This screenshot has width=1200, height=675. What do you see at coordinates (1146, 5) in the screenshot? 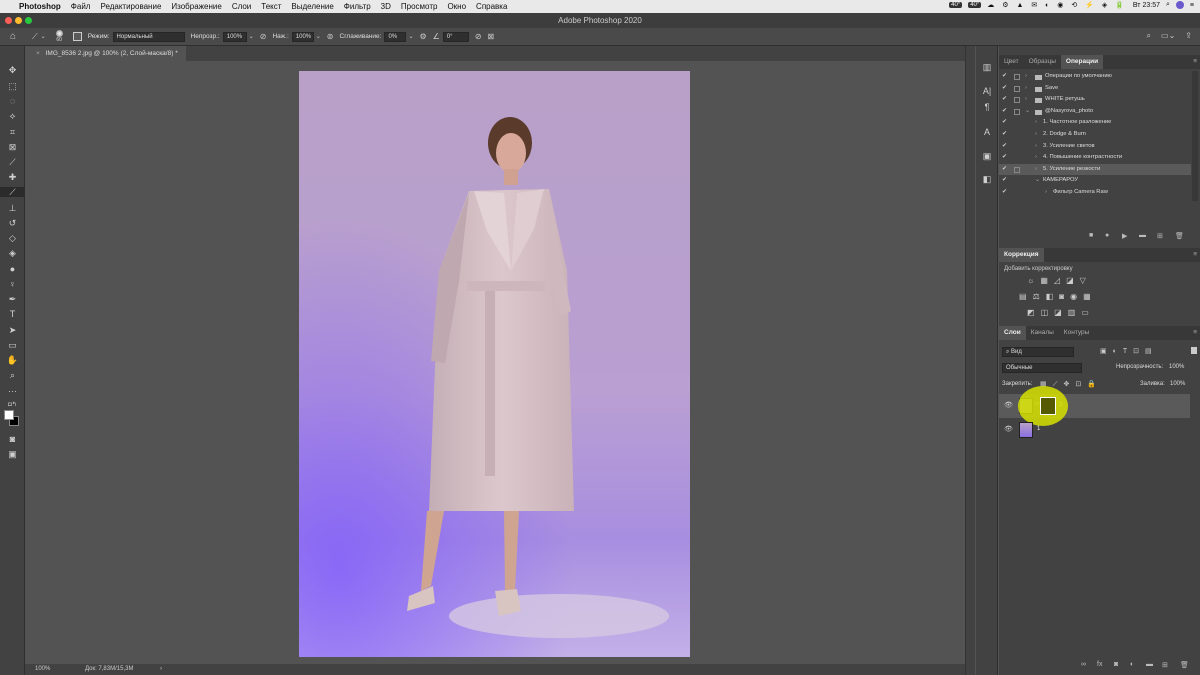
I see `clock: Вт 23:57` at bounding box center [1146, 5].